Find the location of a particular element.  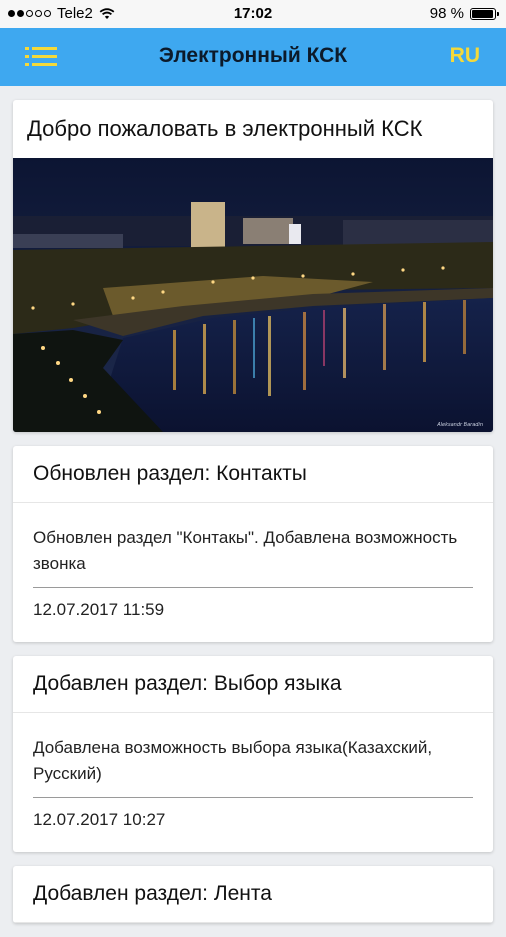

language-button: RU is located at coordinates (465, 56).